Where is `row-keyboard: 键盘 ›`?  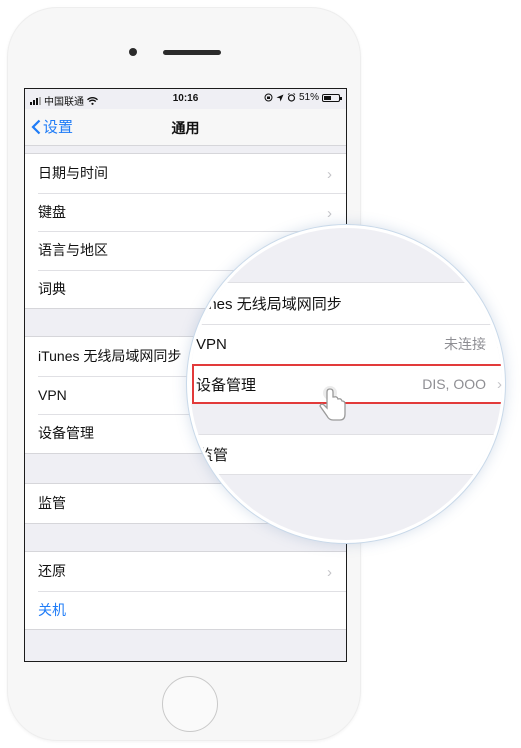 row-keyboard: 键盘 › is located at coordinates (185, 212).